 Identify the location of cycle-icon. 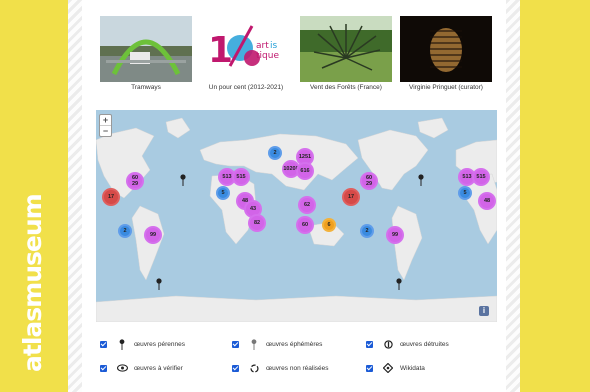
(254, 368).